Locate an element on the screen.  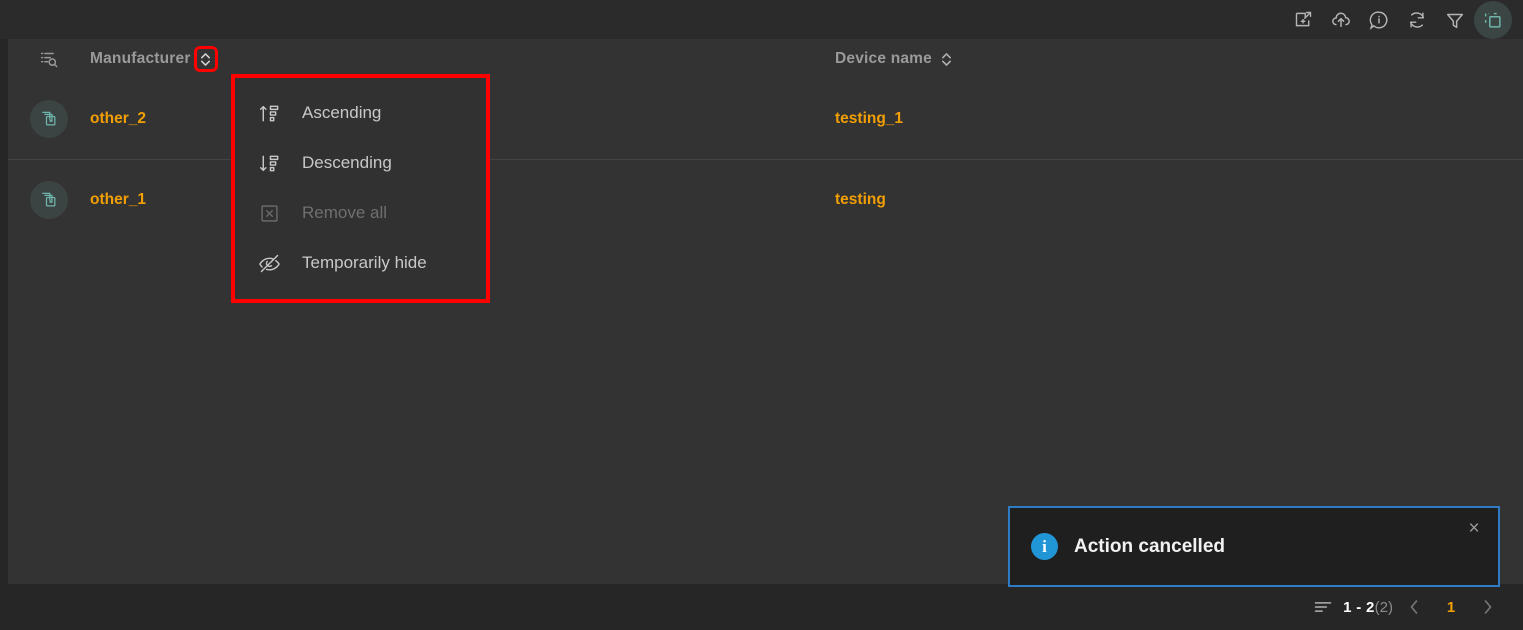
top-toolbar is located at coordinates (761, 19).